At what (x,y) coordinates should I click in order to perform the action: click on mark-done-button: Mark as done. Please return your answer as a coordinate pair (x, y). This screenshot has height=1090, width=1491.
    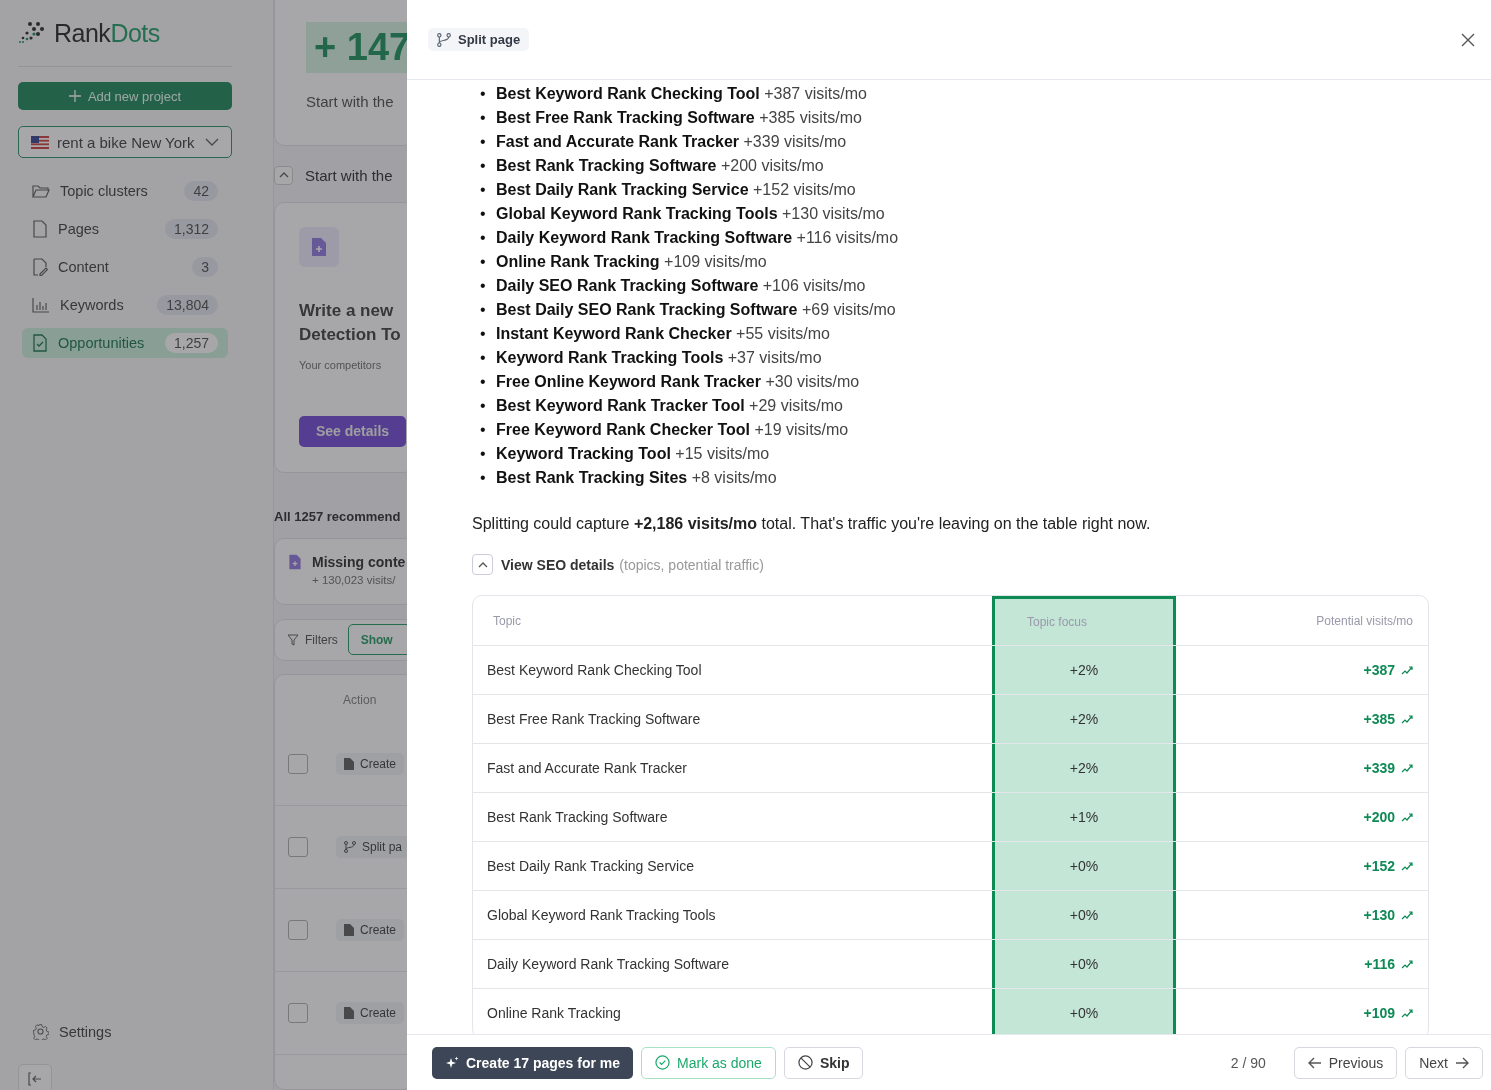
    Looking at the image, I should click on (708, 1062).